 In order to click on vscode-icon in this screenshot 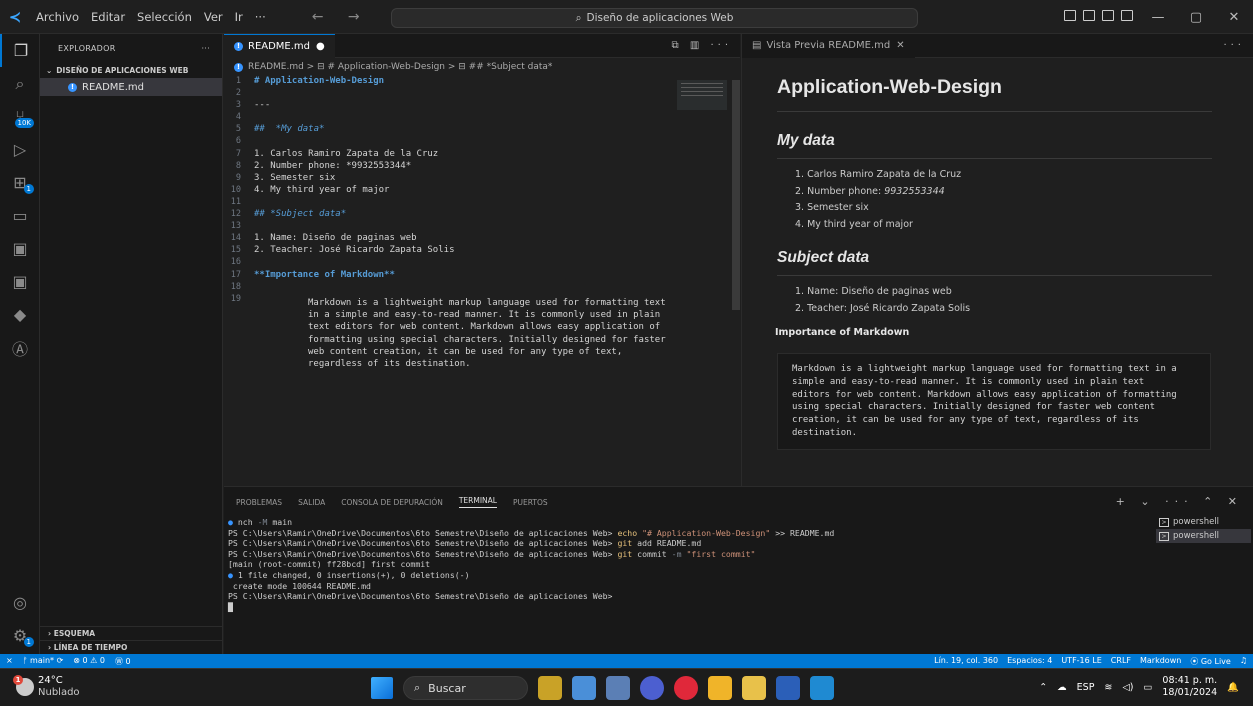, I will do `click(822, 688)`.